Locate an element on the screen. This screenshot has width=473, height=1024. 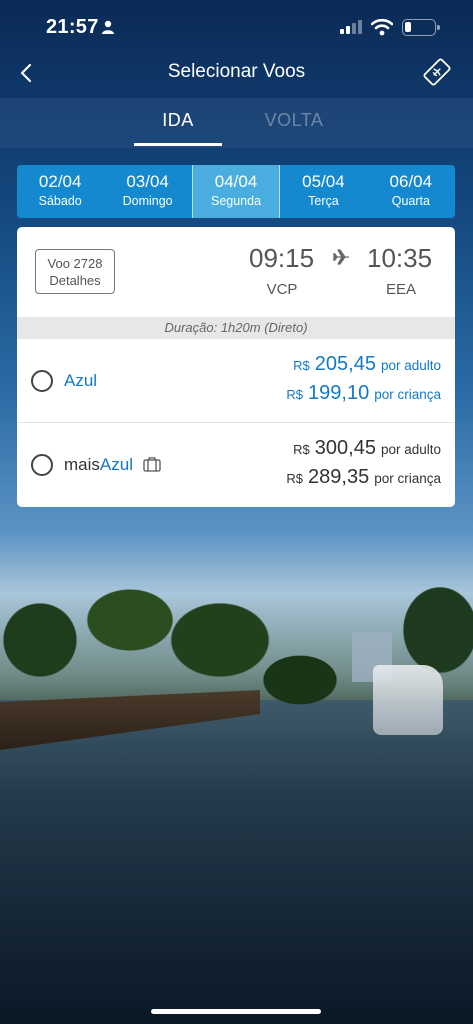
date-weekday: Domingo is located at coordinates (147, 201).